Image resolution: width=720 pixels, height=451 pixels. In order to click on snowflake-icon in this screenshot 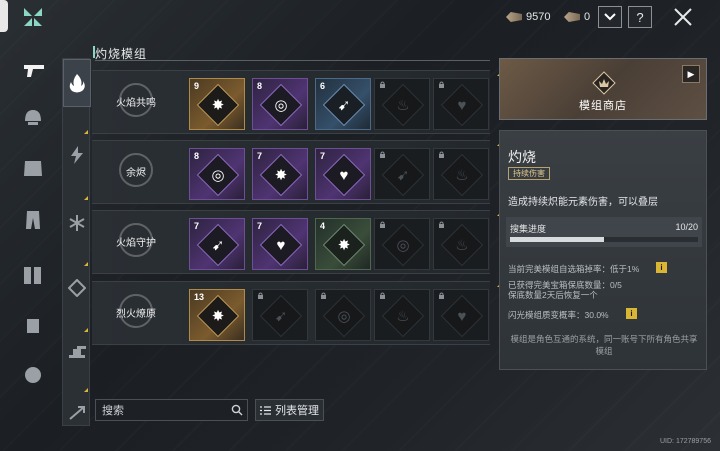, I will do `click(77, 223)`.